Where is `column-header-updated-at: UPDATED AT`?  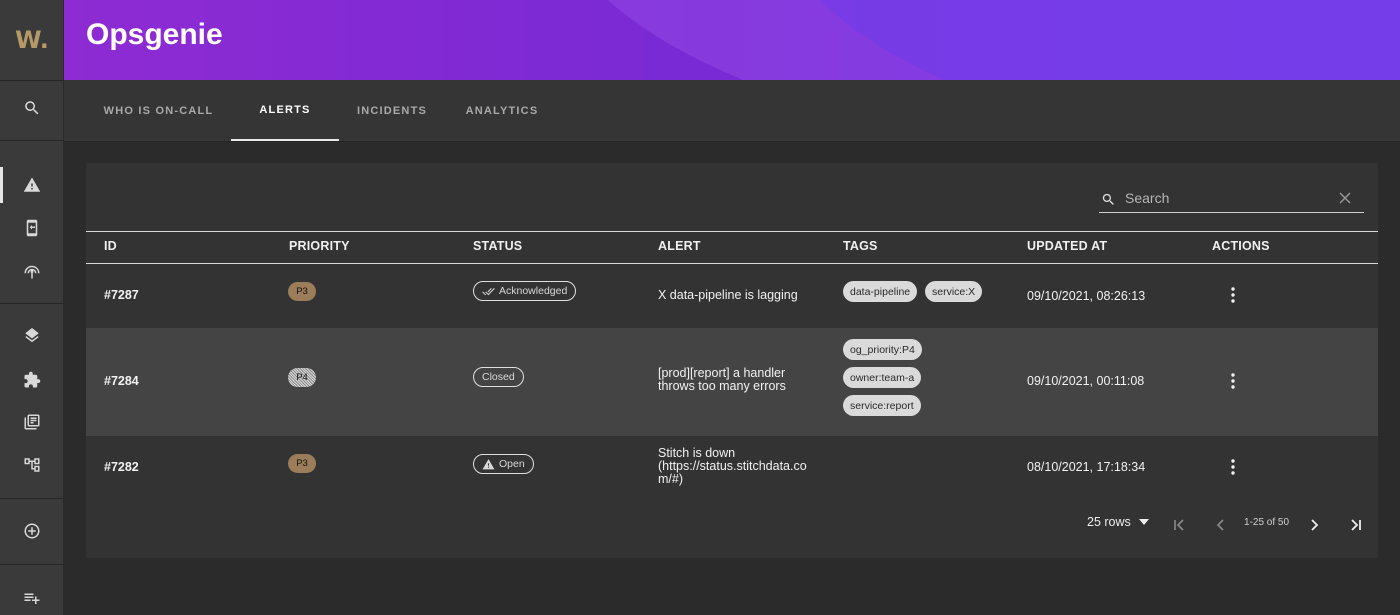
column-header-updated-at: UPDATED AT is located at coordinates (1067, 246).